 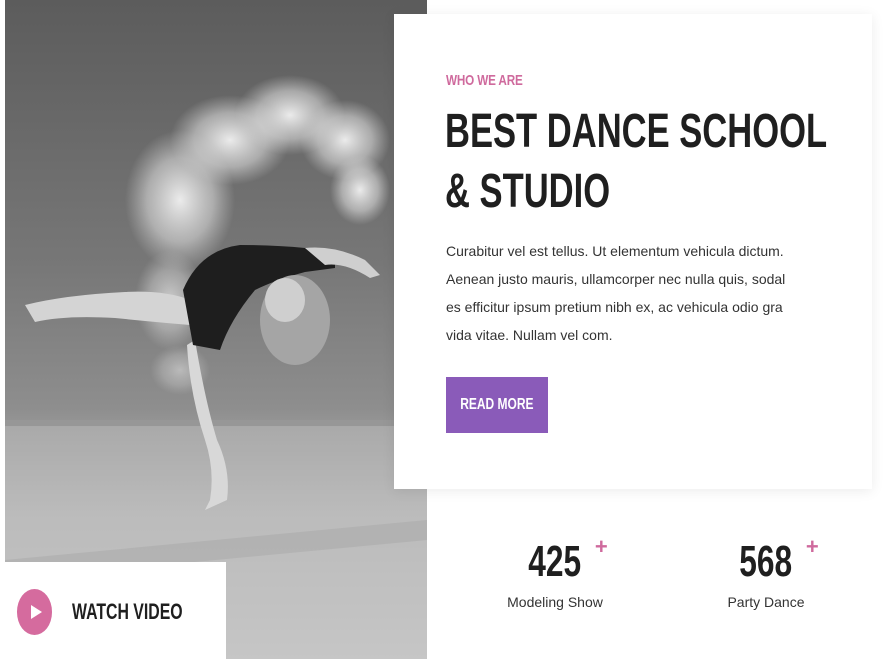 I want to click on play-icon, so click(x=36, y=611).